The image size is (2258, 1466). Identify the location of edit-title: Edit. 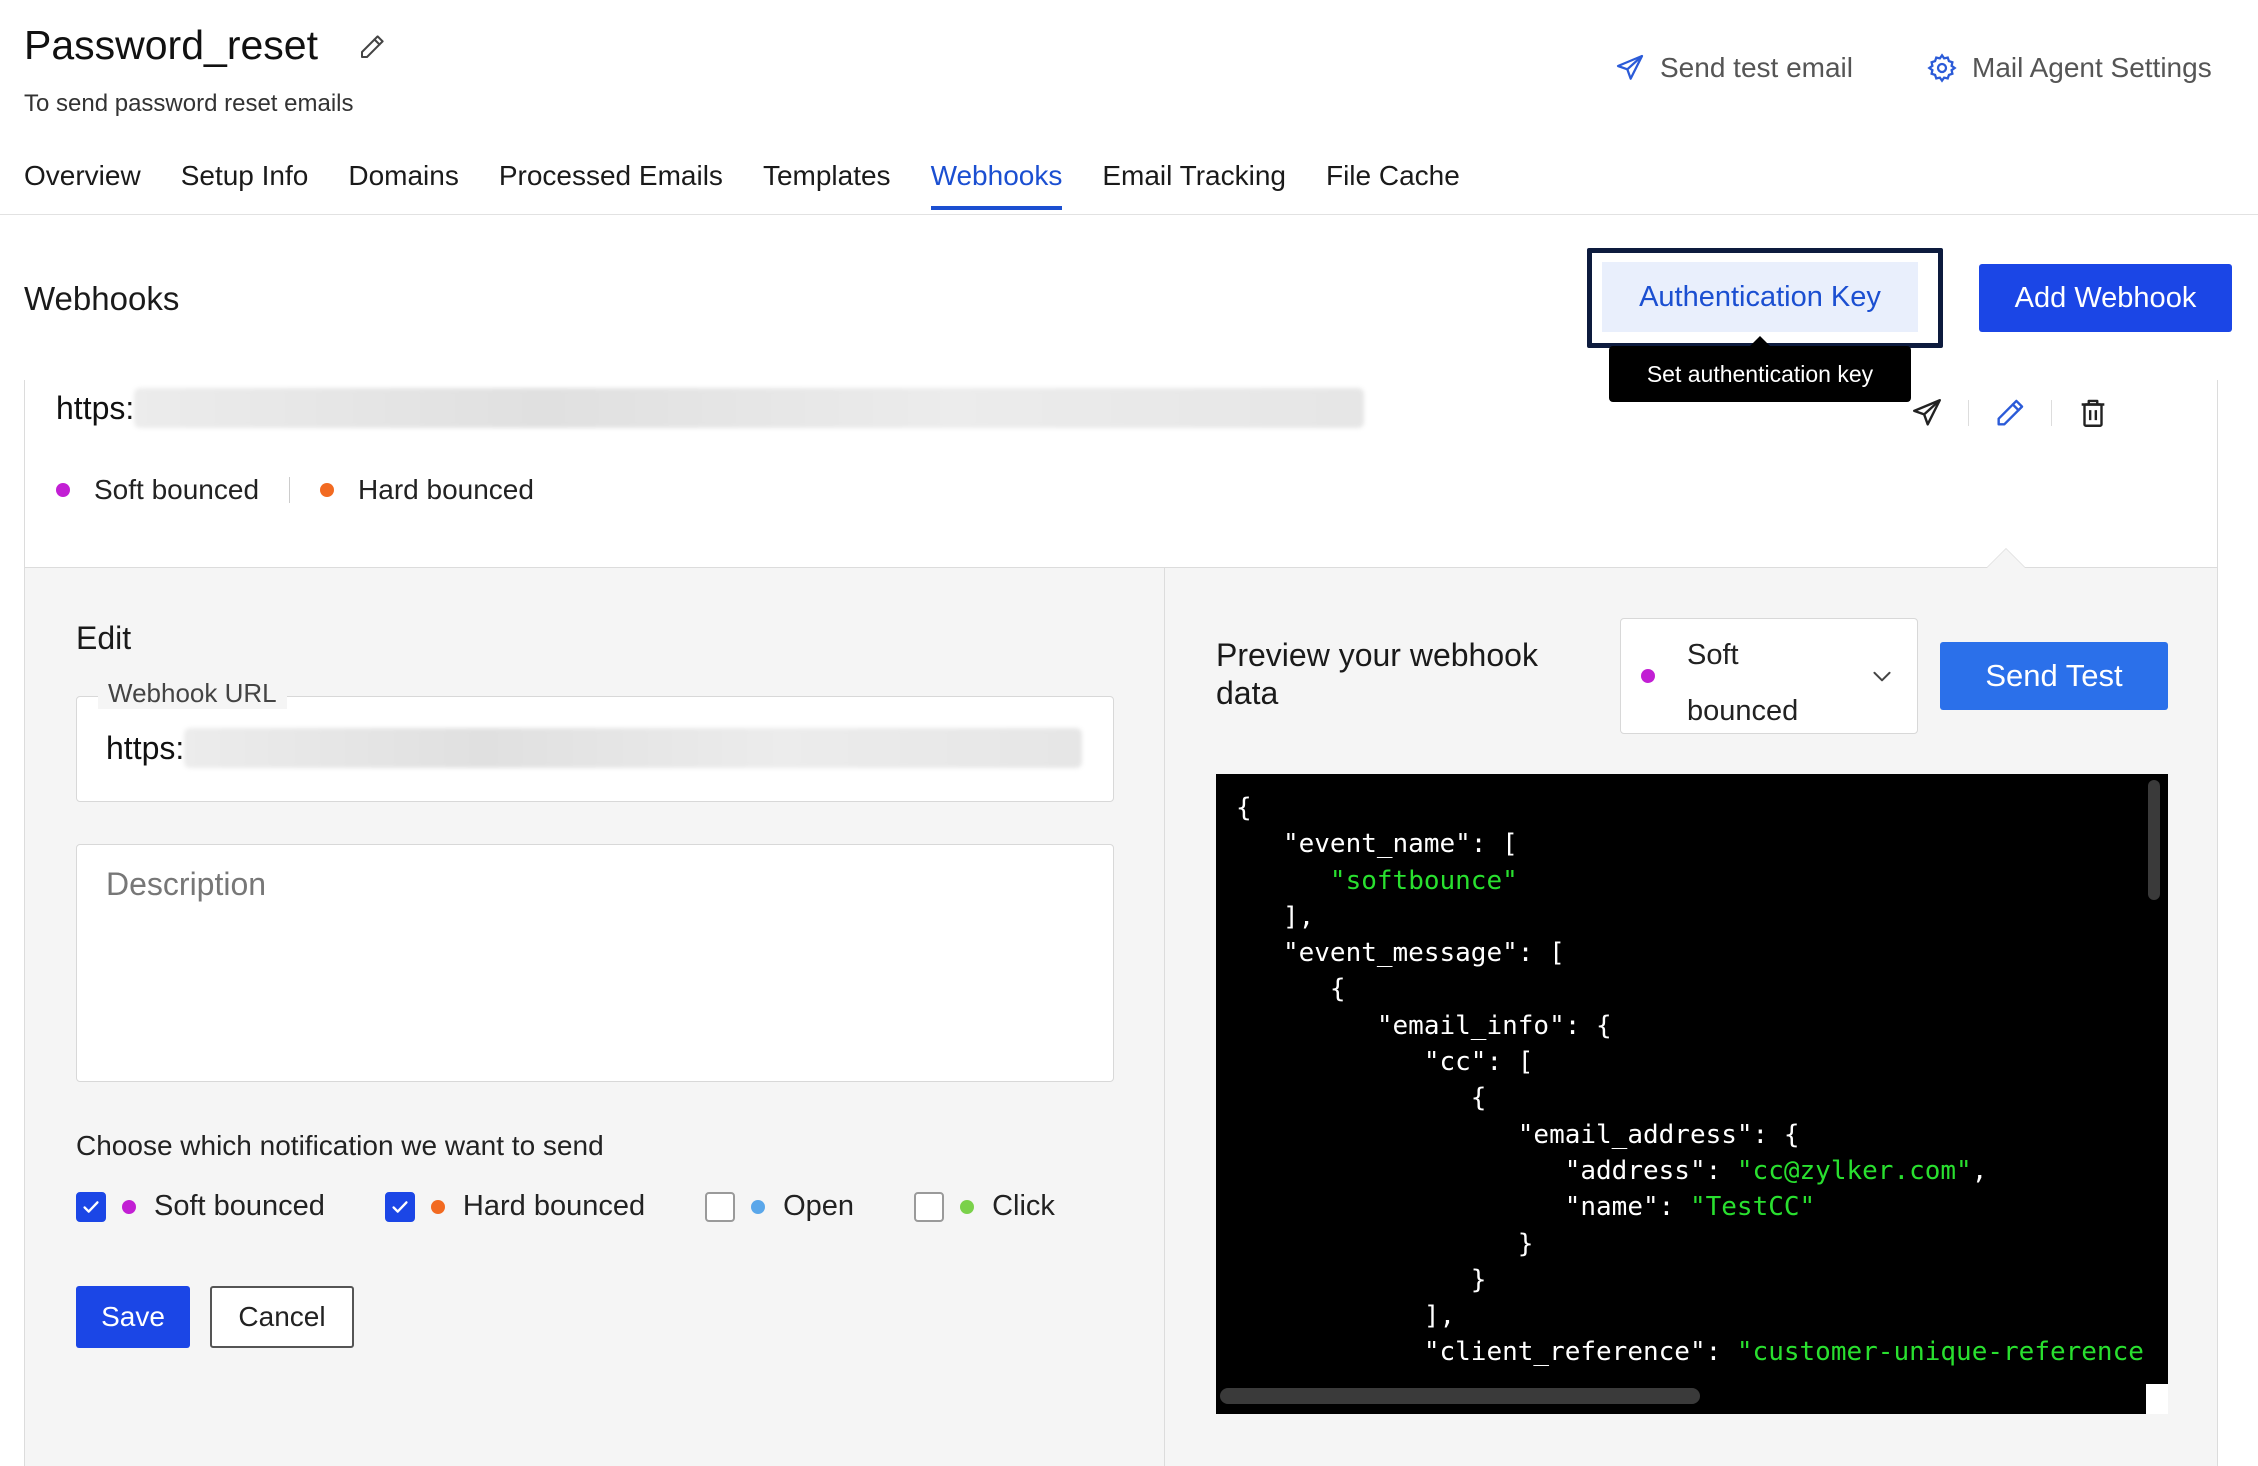
(104, 638).